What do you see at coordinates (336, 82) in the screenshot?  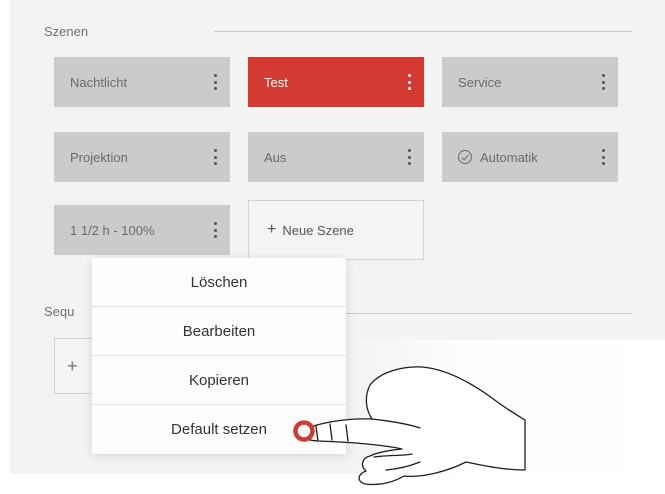 I see `scene-tile-test: Test` at bounding box center [336, 82].